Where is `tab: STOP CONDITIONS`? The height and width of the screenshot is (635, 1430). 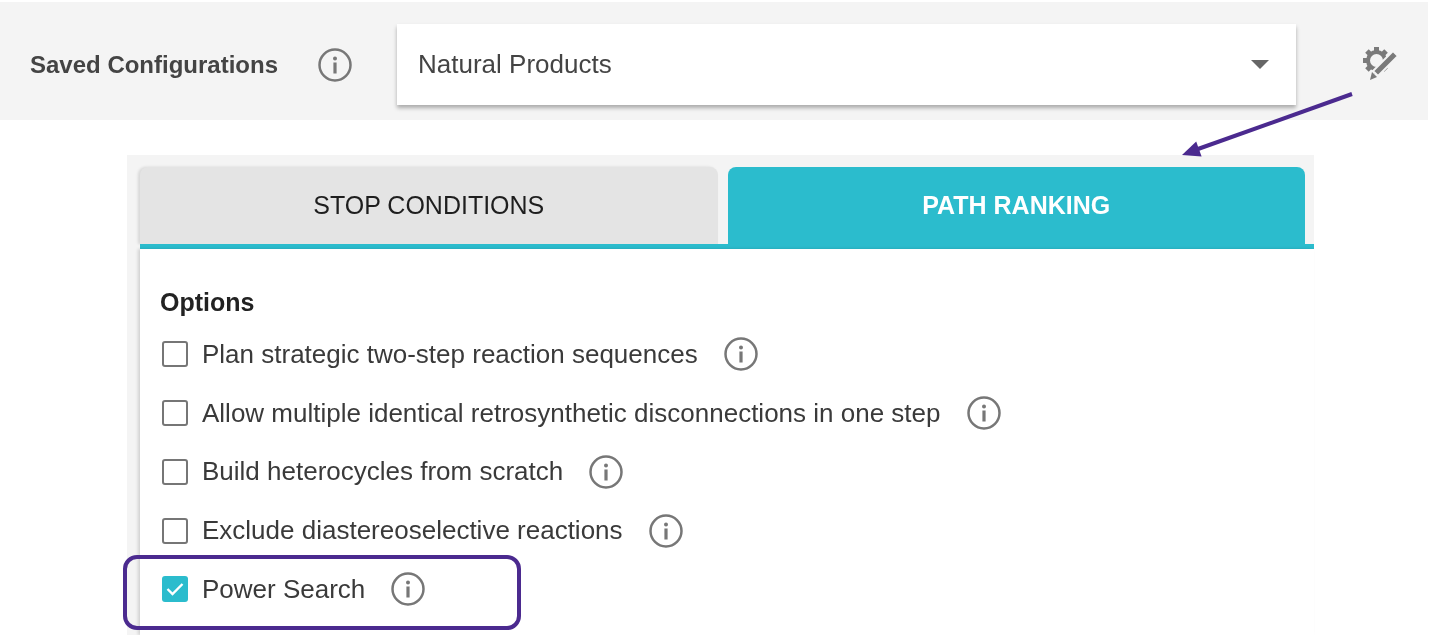 tab: STOP CONDITIONS is located at coordinates (429, 205).